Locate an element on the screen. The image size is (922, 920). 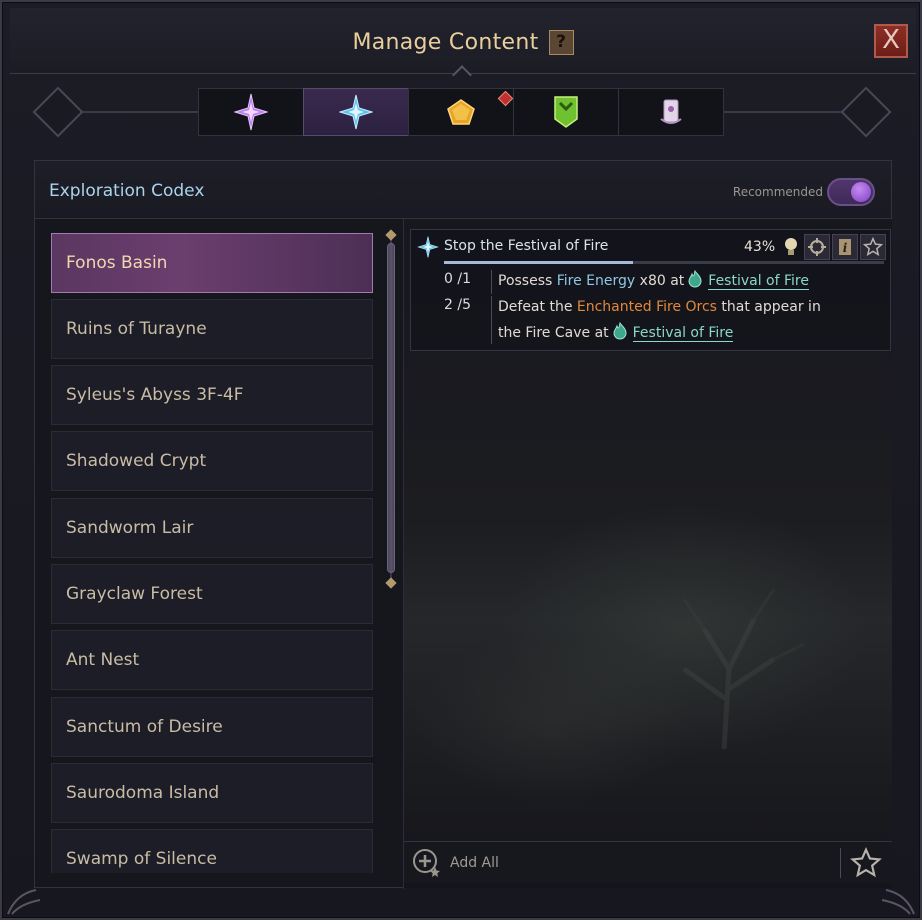
hint-button is located at coordinates (791, 247).